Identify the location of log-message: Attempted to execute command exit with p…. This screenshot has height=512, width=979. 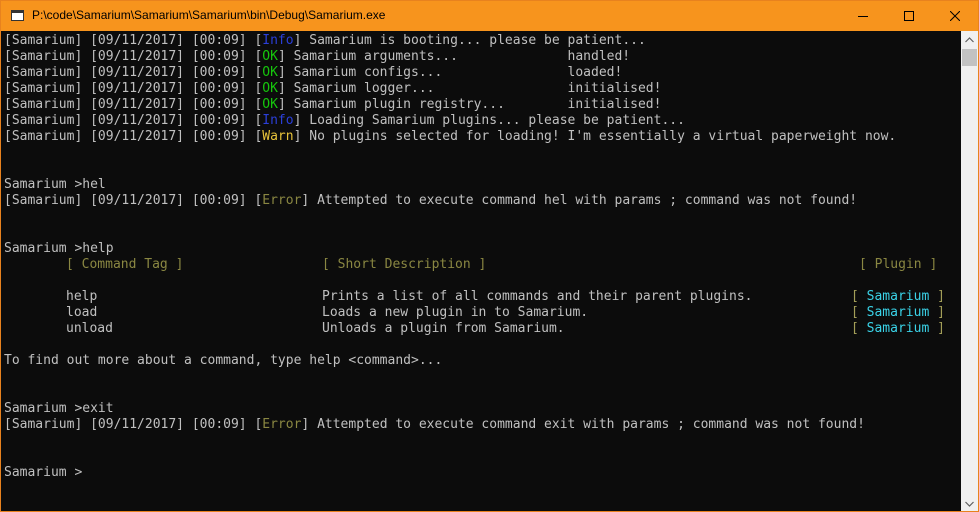
(587, 424).